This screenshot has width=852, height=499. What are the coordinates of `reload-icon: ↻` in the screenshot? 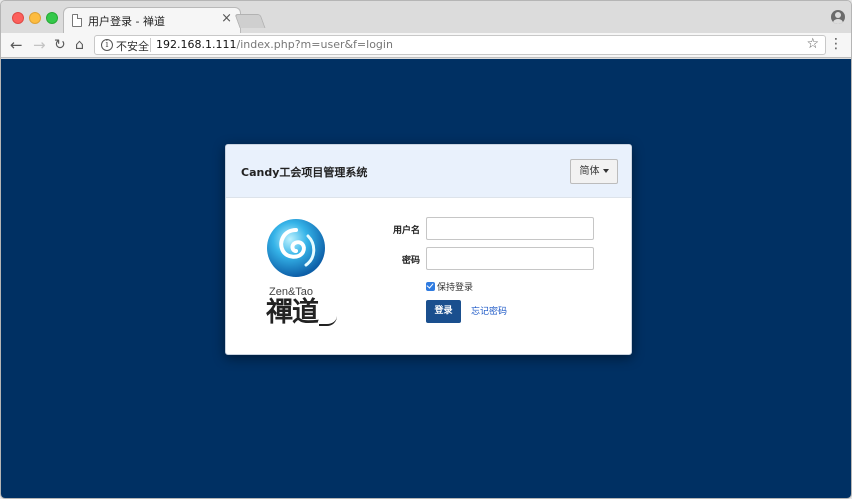 It's located at (60, 45).